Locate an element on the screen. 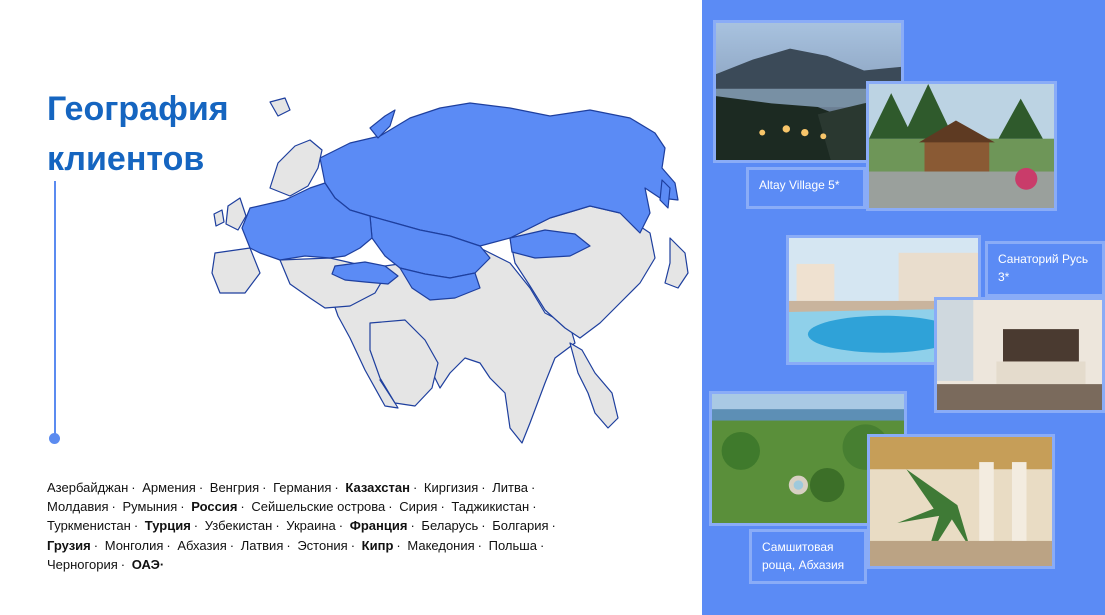 Image resolution: width=1105 pixels, height=615 pixels. country-item: ОАЭ· is located at coordinates (148, 564).